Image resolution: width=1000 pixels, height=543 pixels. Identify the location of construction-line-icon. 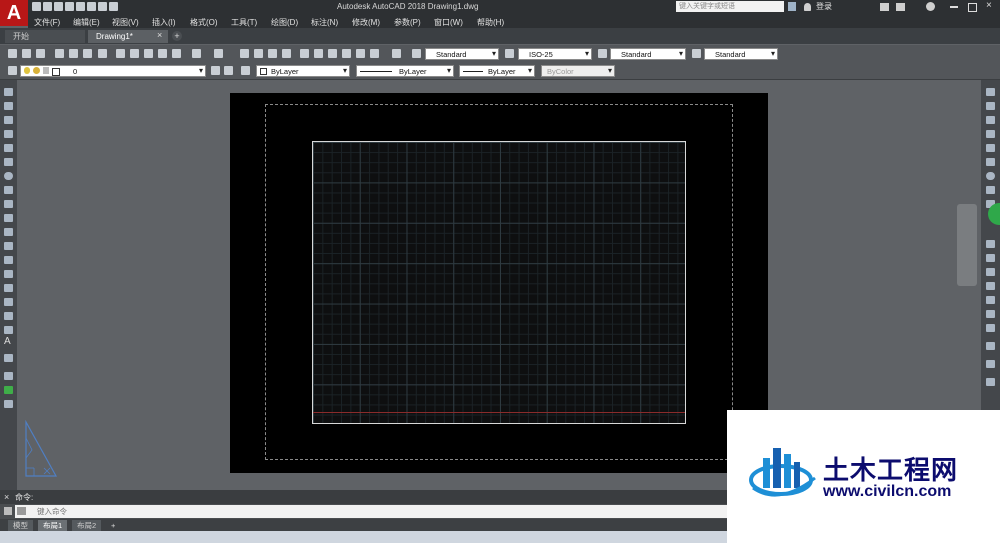
(8, 106).